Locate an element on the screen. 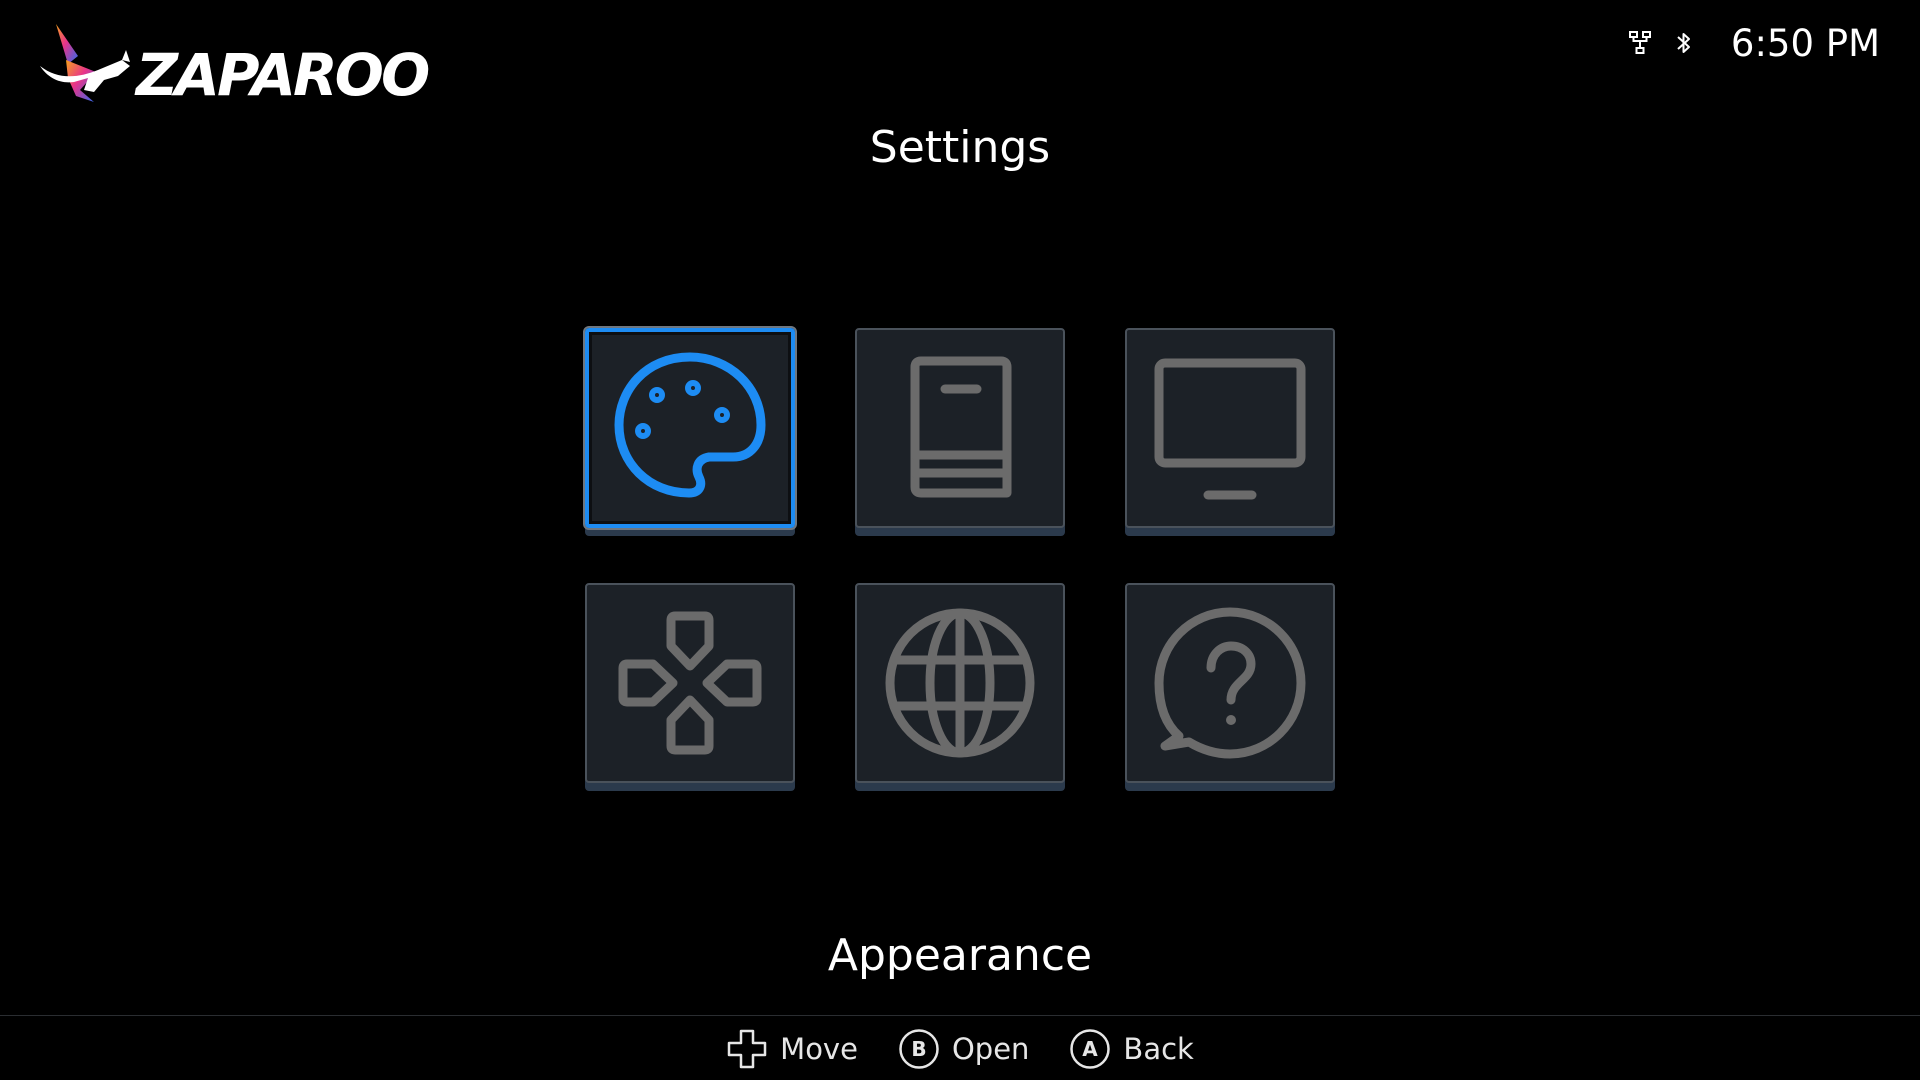 The height and width of the screenshot is (1080, 1920). tile-library is located at coordinates (960, 428).